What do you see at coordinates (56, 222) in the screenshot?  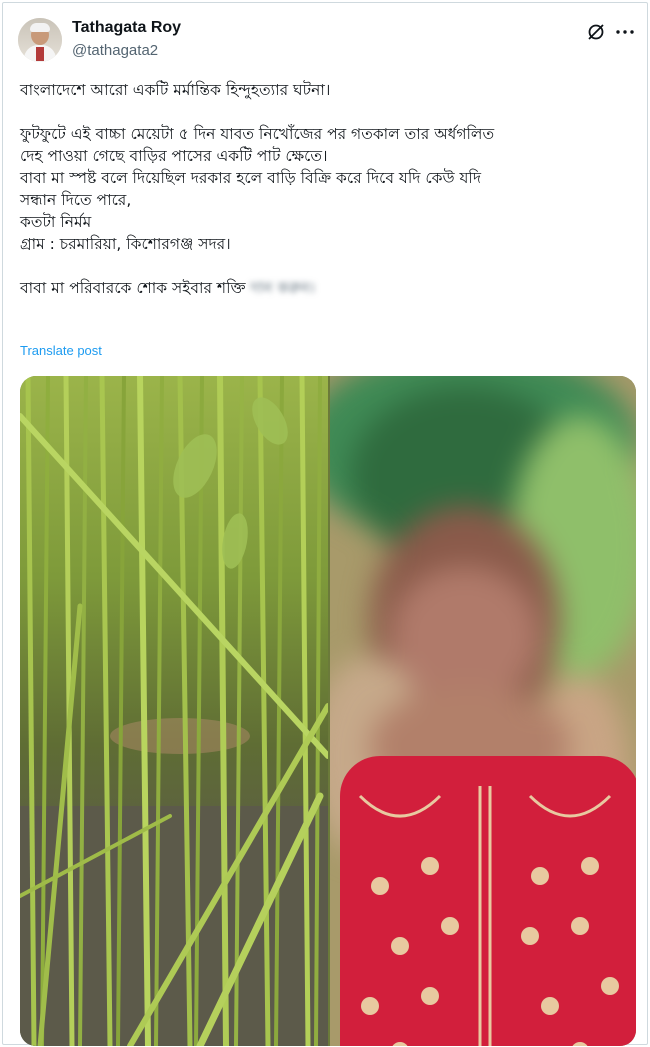 I see `post-text-line: কতটা নির্মম` at bounding box center [56, 222].